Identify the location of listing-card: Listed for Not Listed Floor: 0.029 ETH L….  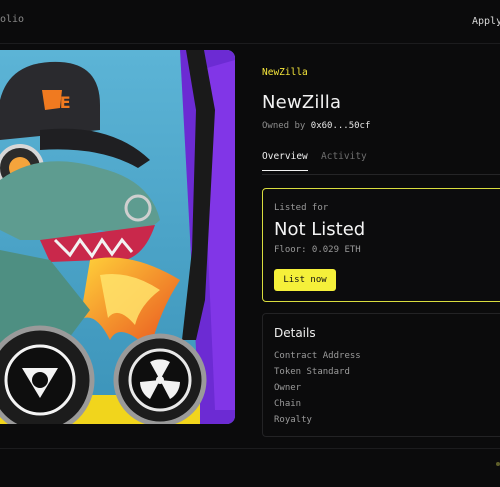
(381, 245).